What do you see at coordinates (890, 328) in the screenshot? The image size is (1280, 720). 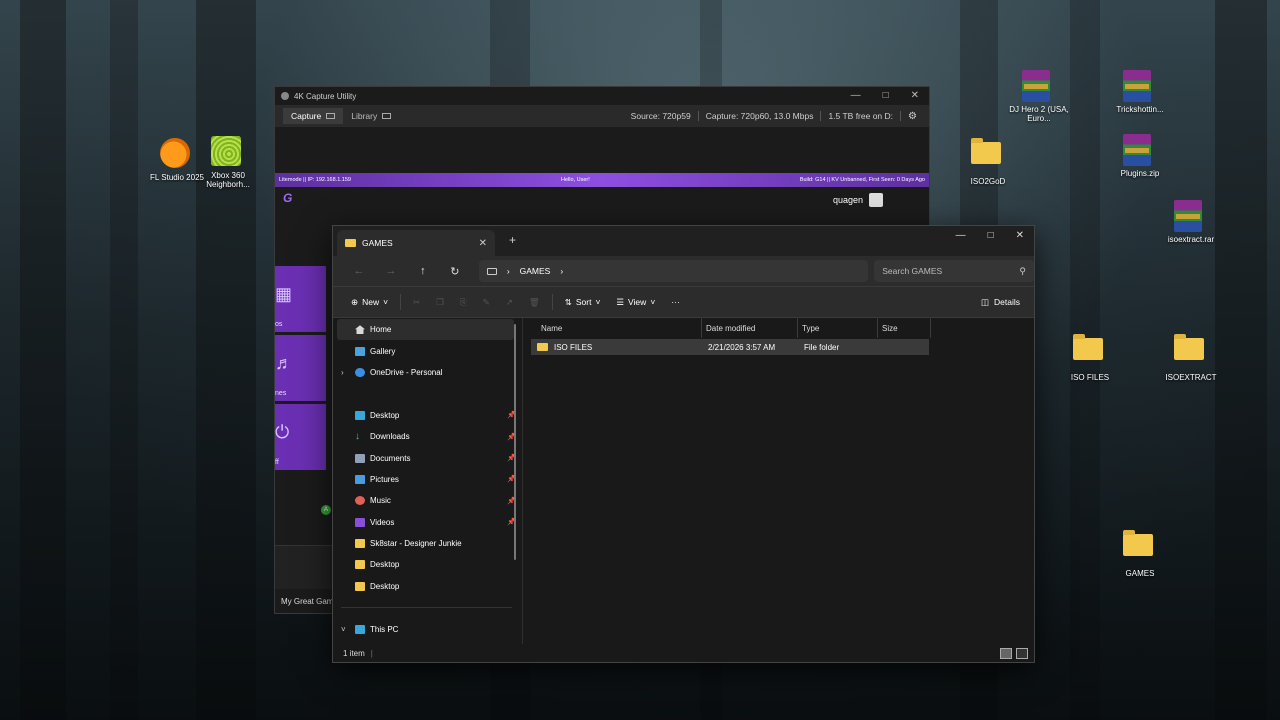 I see `column-label: Size` at bounding box center [890, 328].